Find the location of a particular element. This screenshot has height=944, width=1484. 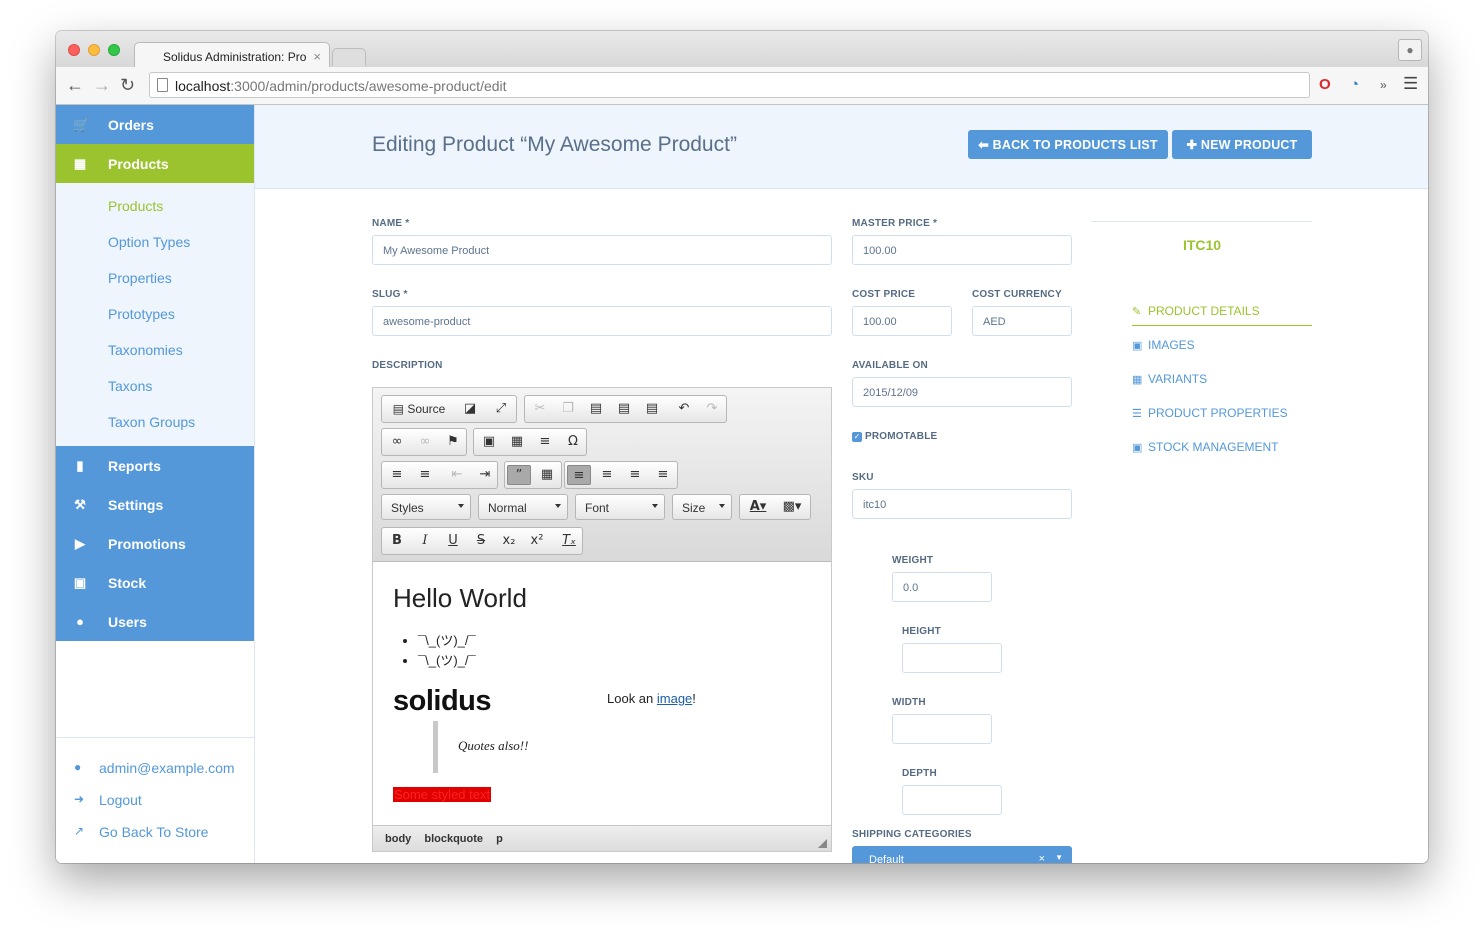

subnav-option-types: Option Types is located at coordinates (155, 244).